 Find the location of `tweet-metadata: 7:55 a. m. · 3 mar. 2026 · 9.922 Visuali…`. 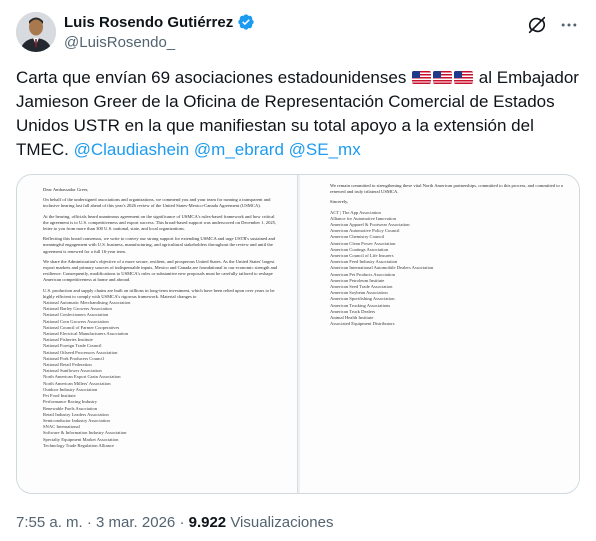

tweet-metadata: 7:55 a. m. · 3 mar. 2026 · 9.922 Visuali… is located at coordinates (174, 522).